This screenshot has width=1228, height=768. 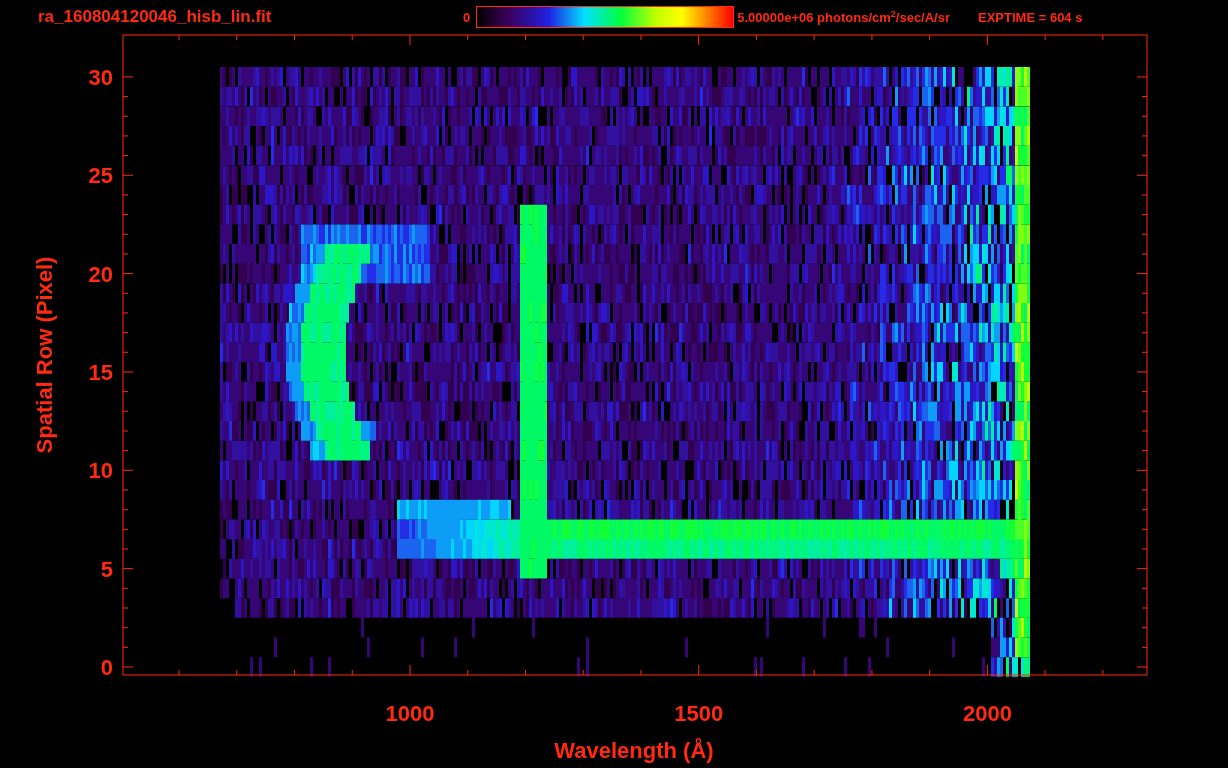 What do you see at coordinates (410, 713) in the screenshot?
I see `x-tick-label: 1000` at bounding box center [410, 713].